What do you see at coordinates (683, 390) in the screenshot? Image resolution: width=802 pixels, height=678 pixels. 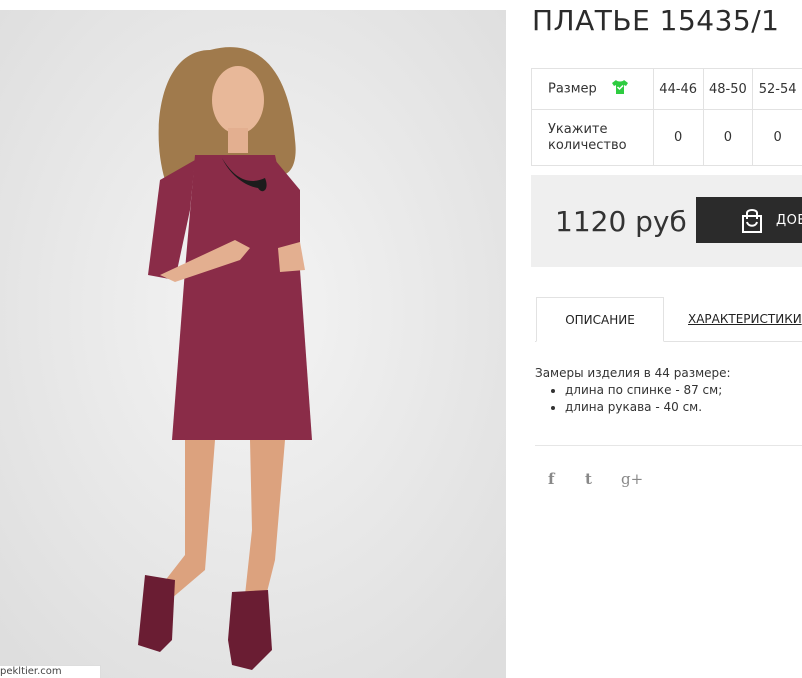 I see `description-item: длина по спинке - 87 см;` at bounding box center [683, 390].